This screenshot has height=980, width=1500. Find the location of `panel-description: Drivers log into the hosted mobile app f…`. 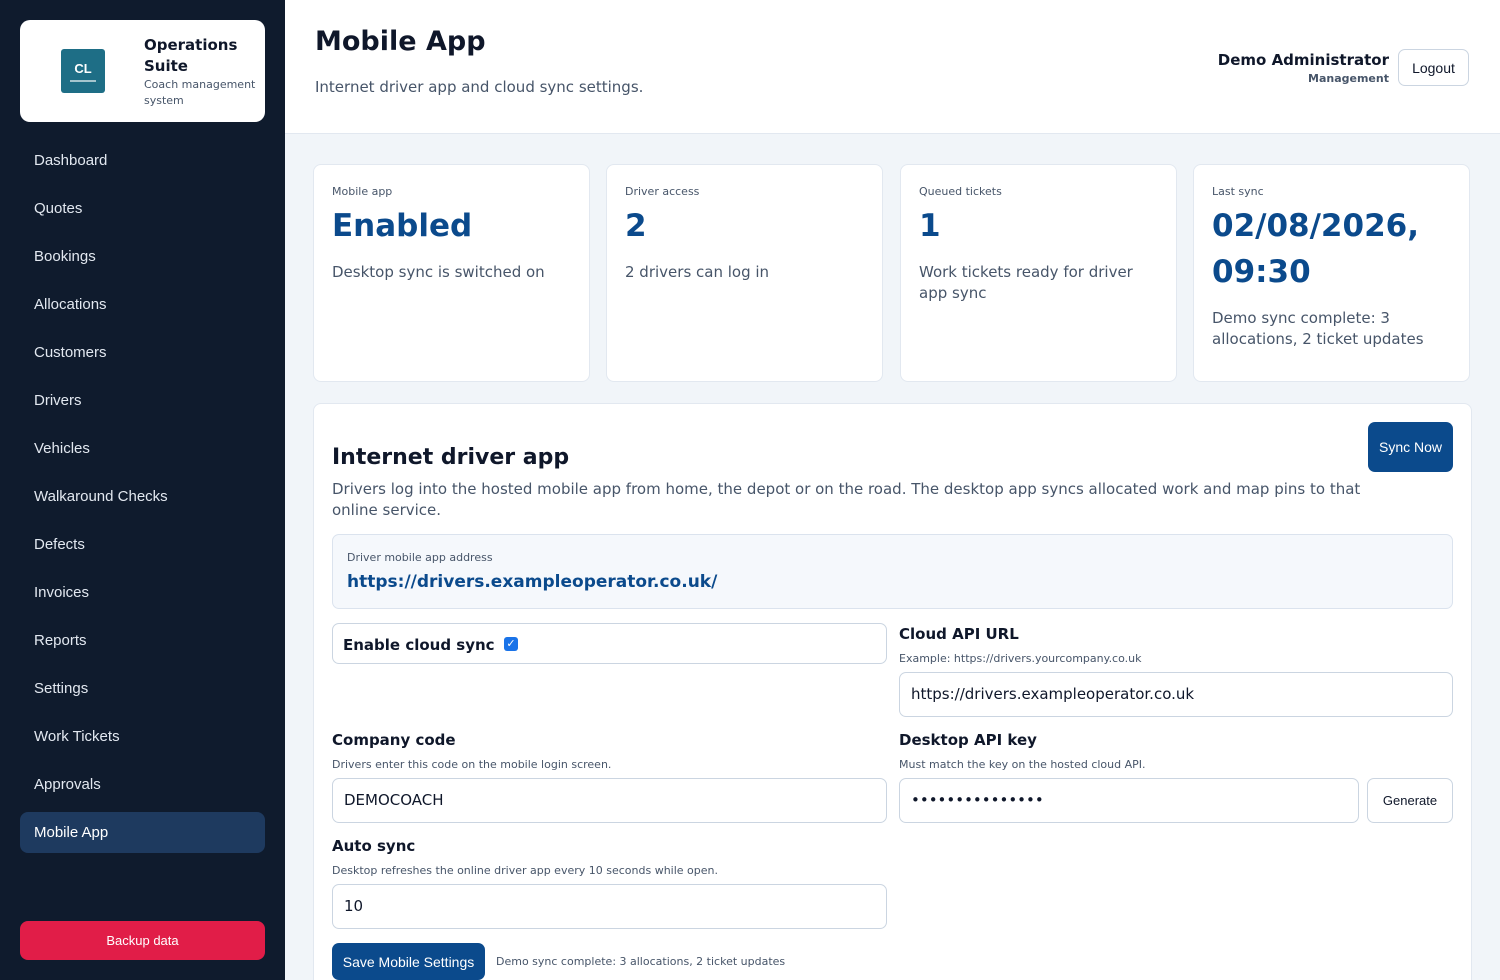

panel-description: Drivers log into the hosted mobile app f… is located at coordinates (846, 499).